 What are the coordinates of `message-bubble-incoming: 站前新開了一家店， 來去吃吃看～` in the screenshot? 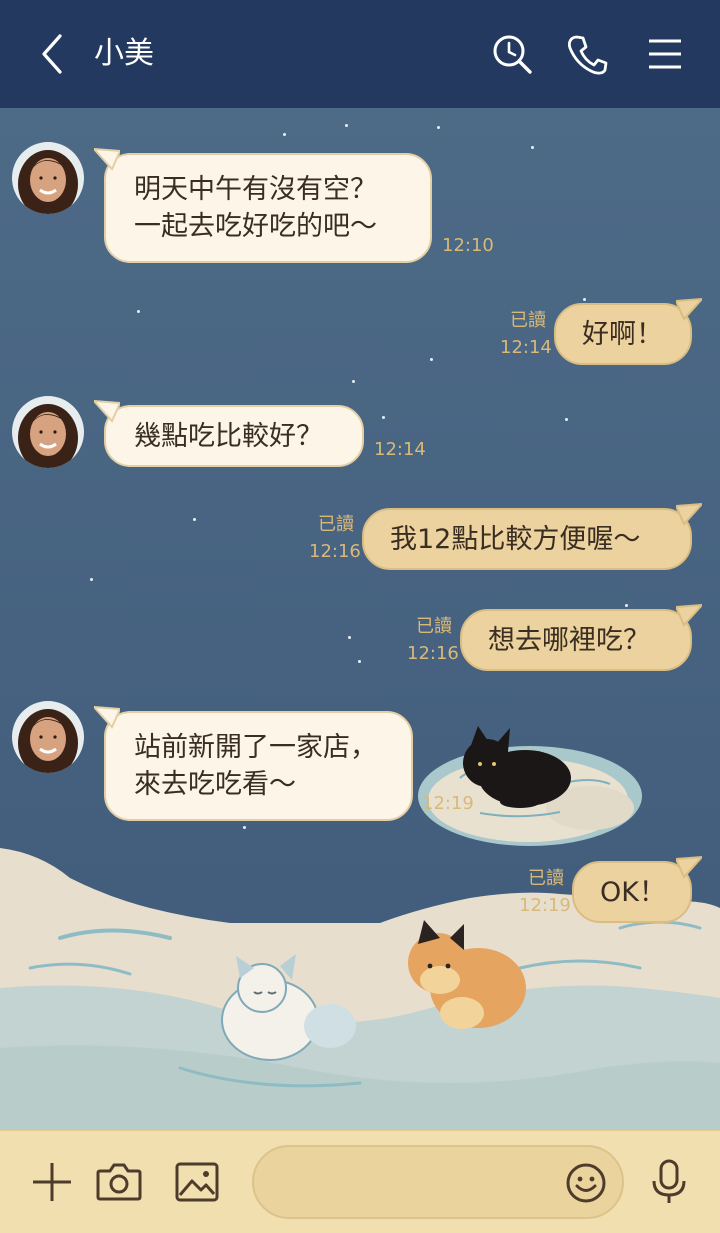 It's located at (253, 763).